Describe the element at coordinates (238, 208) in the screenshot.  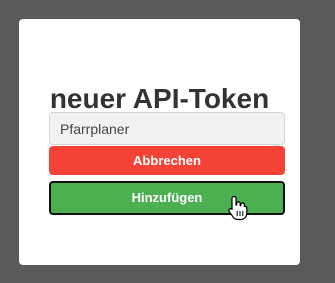
I see `hand-pointer-cursor-icon` at that location.